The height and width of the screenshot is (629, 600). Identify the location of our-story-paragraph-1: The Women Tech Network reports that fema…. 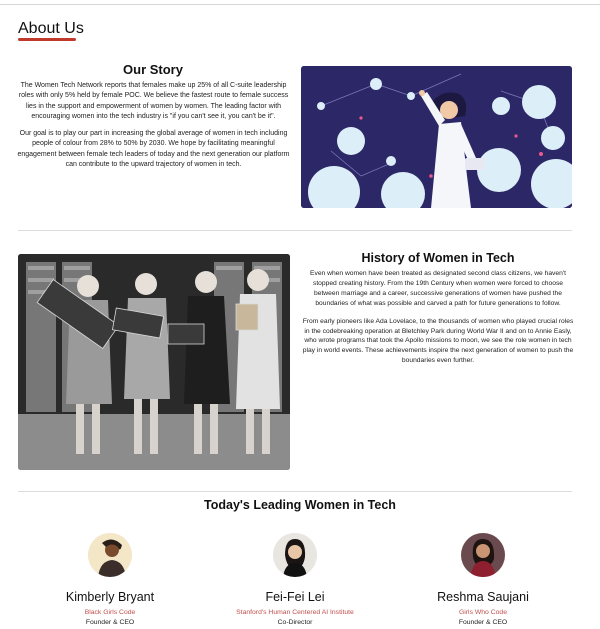
(153, 101).